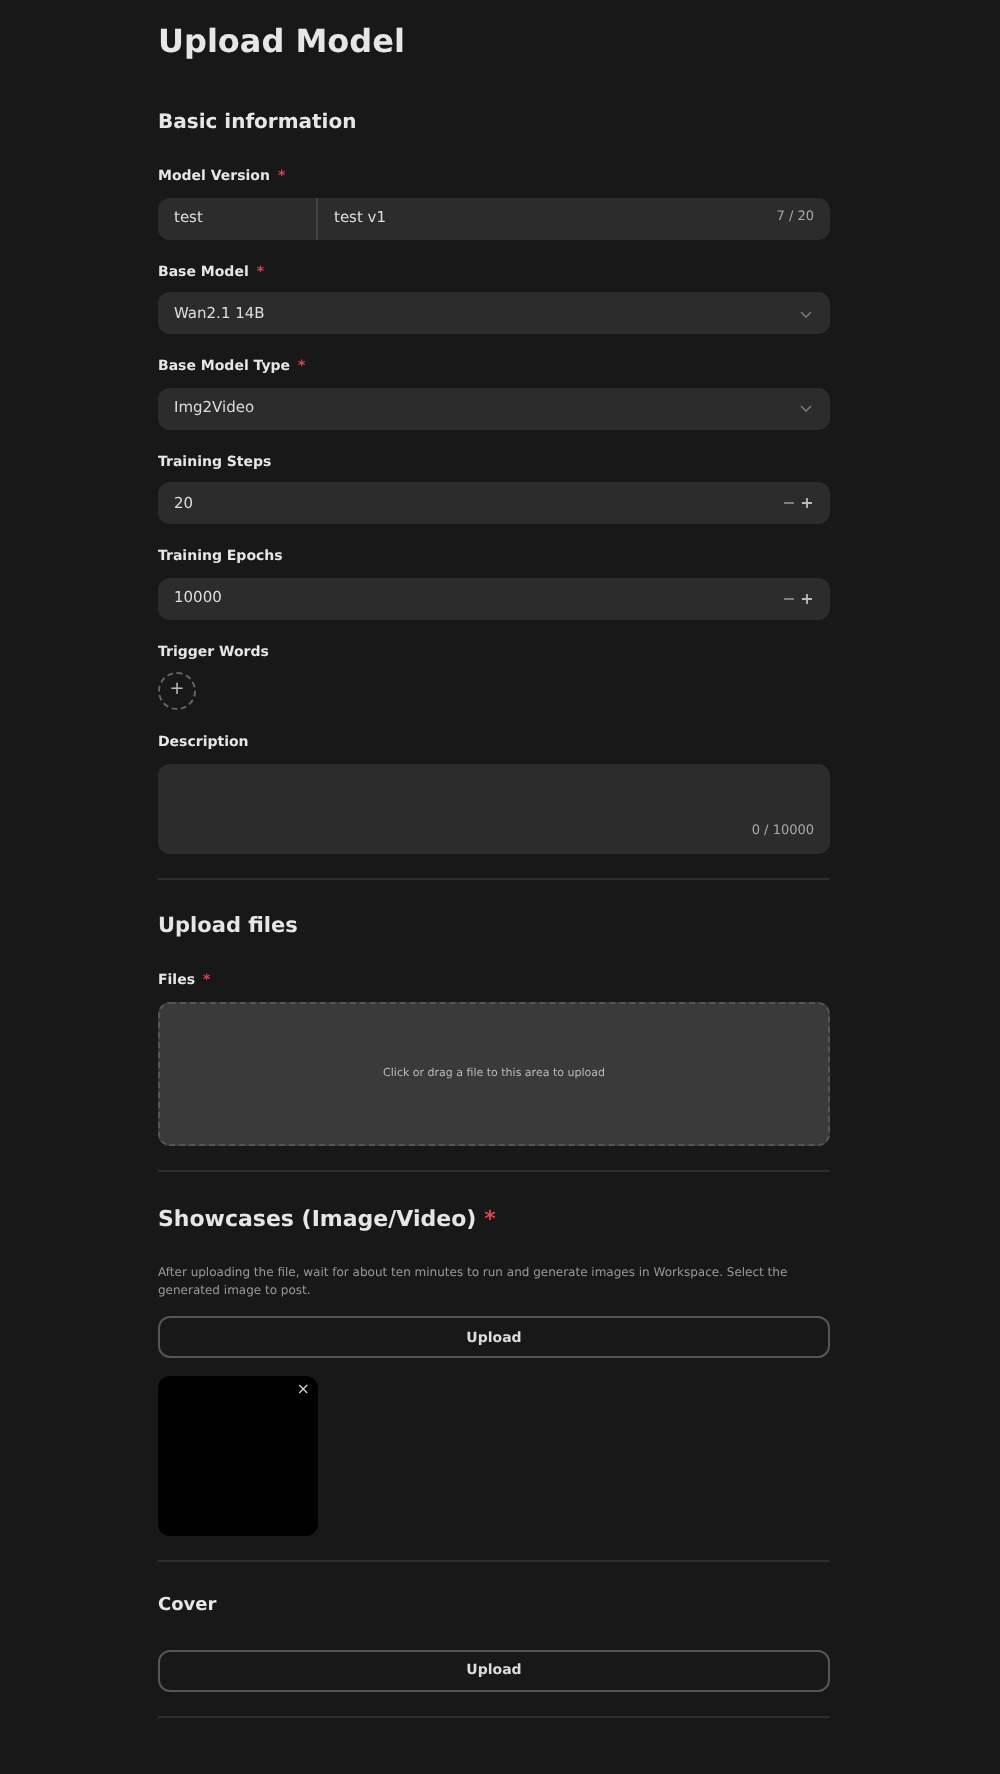  Describe the element at coordinates (188, 1607) in the screenshot. I see `section-heading: Cover` at that location.